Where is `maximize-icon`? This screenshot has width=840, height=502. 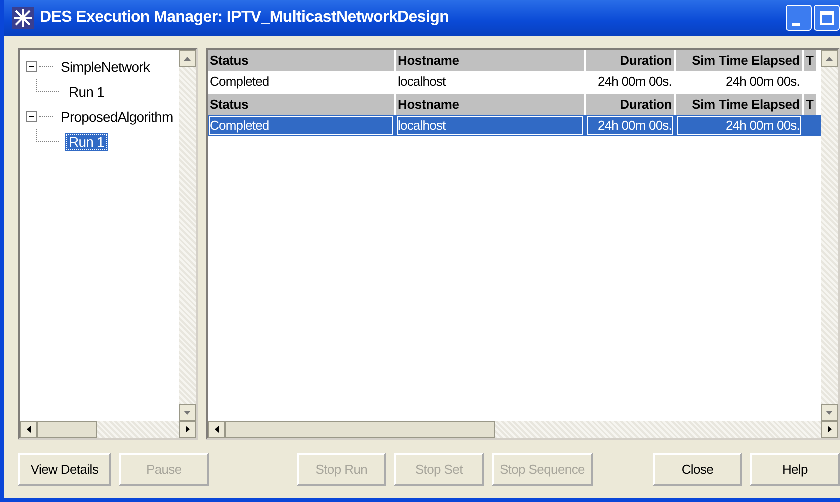
maximize-icon is located at coordinates (827, 18).